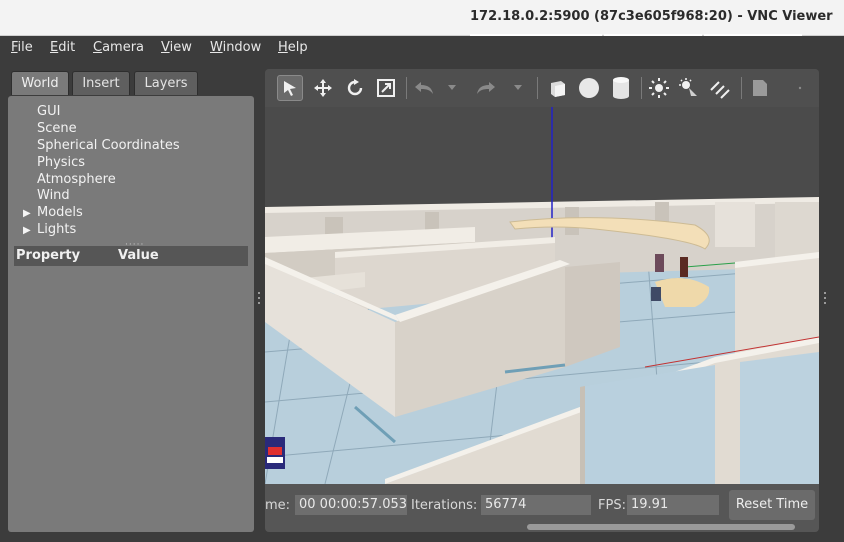  Describe the element at coordinates (661, 527) in the screenshot. I see `horizontal-scrollbar` at that location.